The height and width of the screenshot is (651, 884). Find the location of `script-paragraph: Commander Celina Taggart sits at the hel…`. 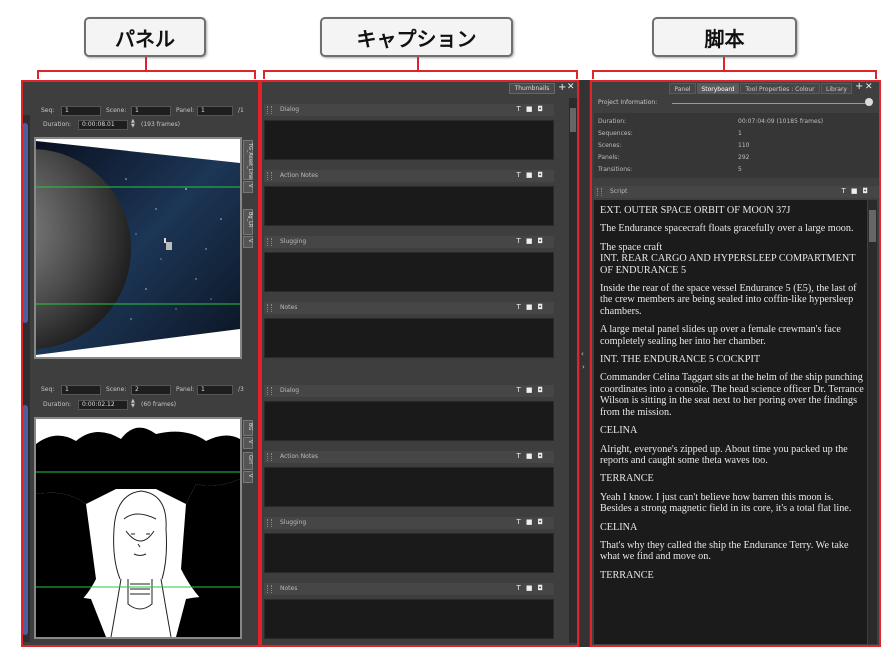

script-paragraph: Commander Celina Taggart sits at the hel… is located at coordinates (732, 395).